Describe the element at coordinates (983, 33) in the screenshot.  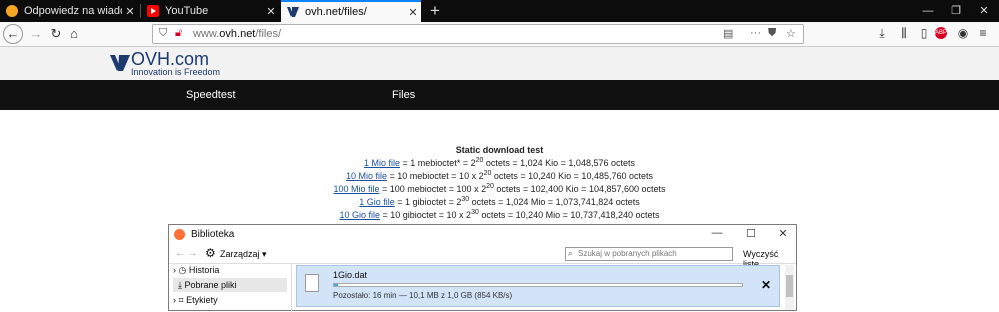
I see `menu-icon: ≡` at that location.